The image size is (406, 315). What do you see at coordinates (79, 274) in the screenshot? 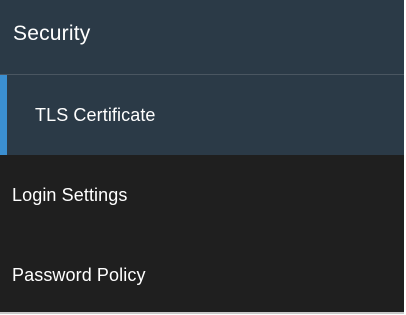
I see `sidebar-item-label: Password Policy` at bounding box center [79, 274].